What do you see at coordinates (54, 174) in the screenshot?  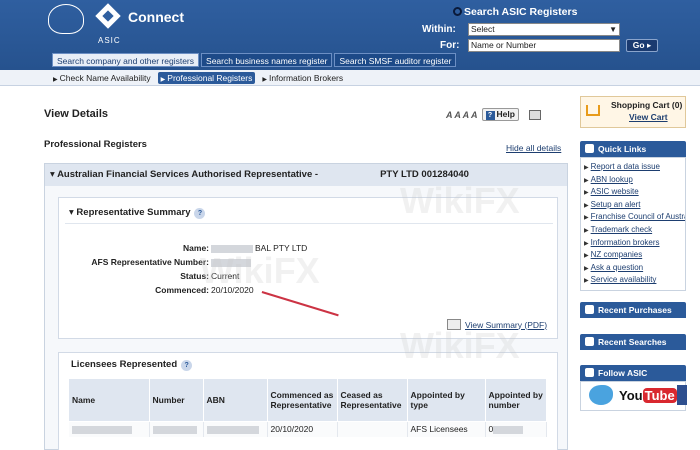 I see `collapse-icon: ▾` at bounding box center [54, 174].